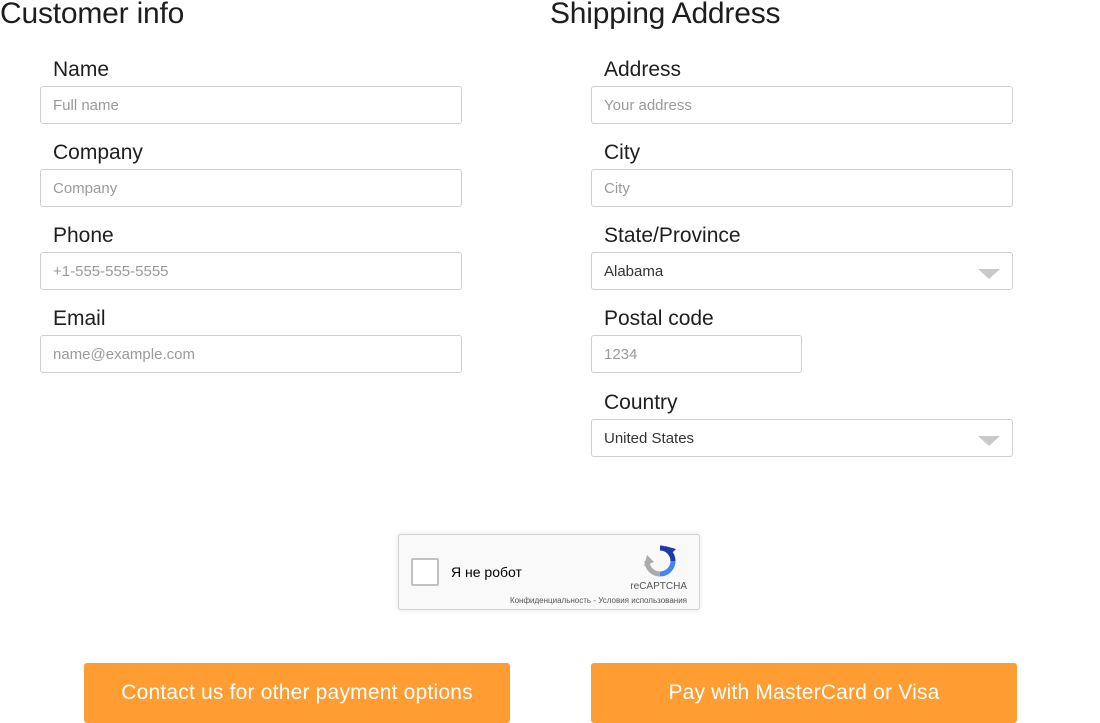 The width and height of the screenshot is (1100, 723). I want to click on address-label: Address, so click(643, 69).